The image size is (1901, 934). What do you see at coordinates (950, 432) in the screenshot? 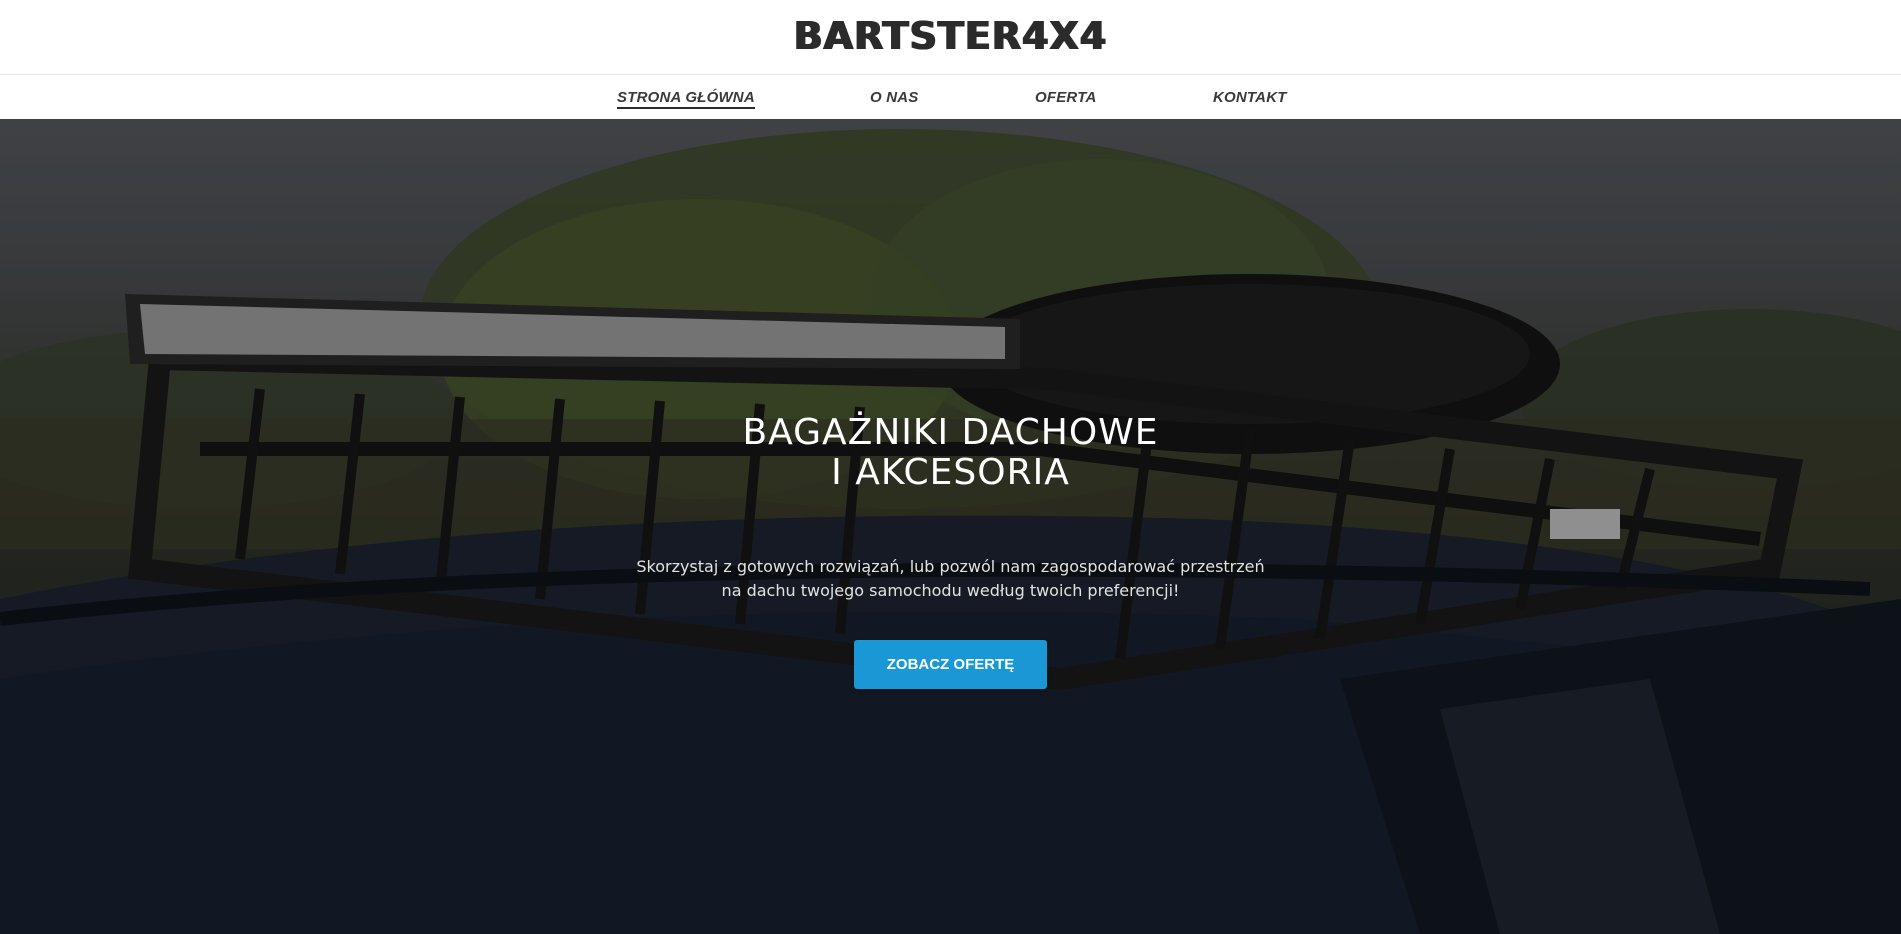
I see `hero-title-line-1: BAGAŻNIKI DACHOWE` at bounding box center [950, 432].